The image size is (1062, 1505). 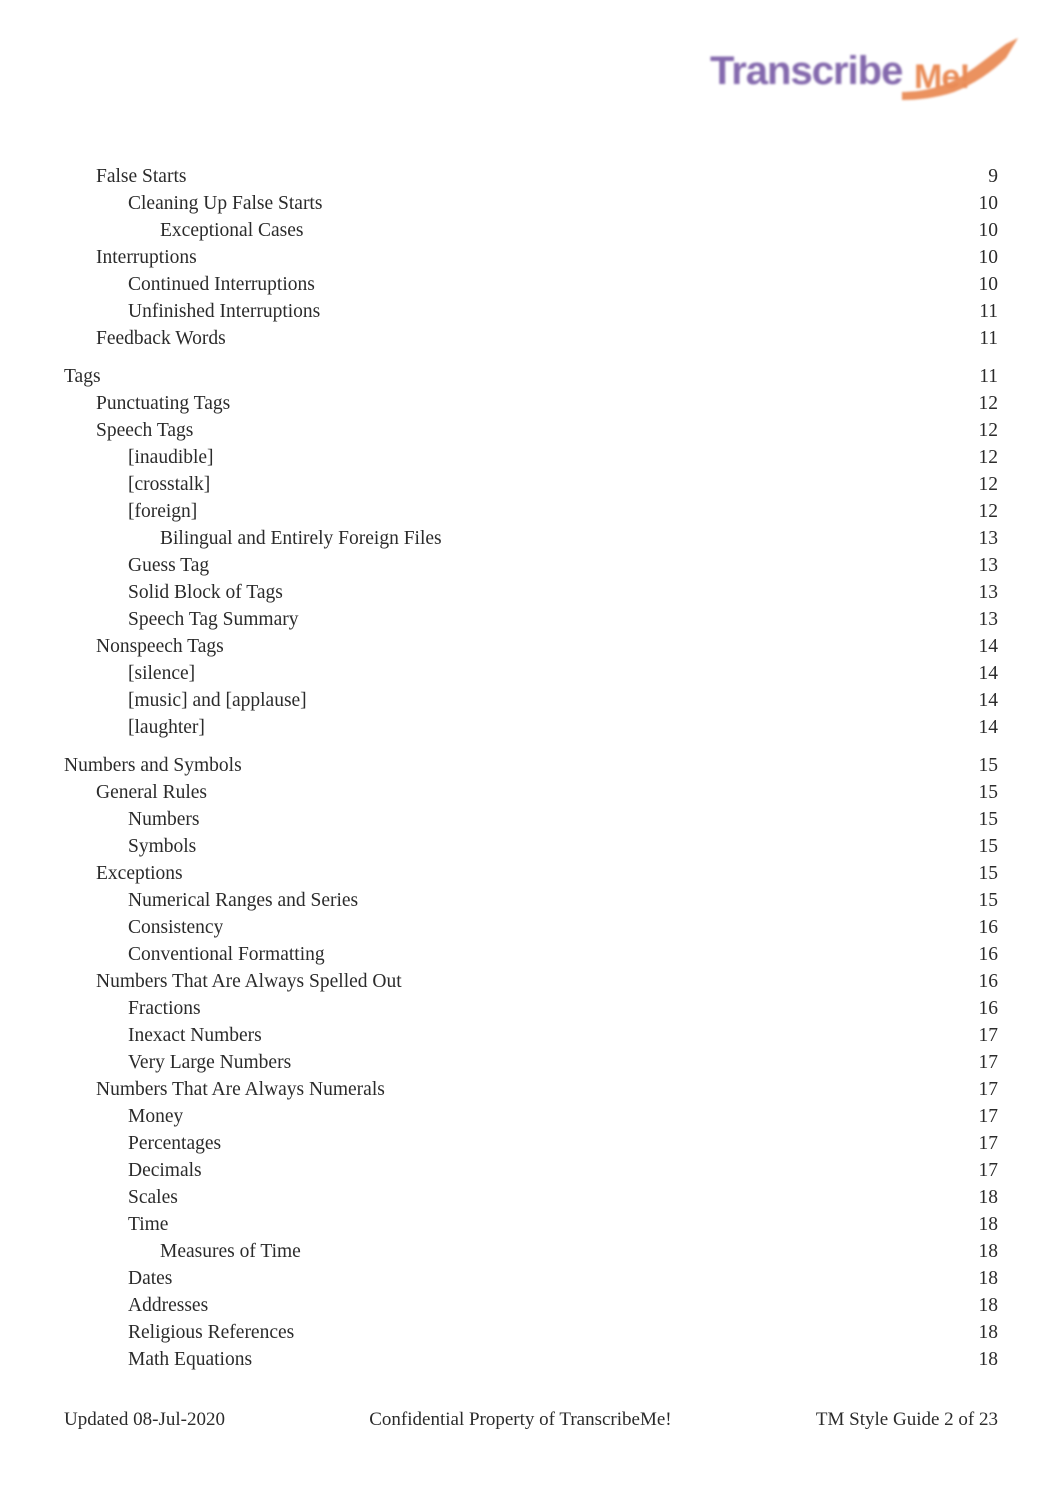 I want to click on toc-entry: Feedback Words 11, so click(x=531, y=338).